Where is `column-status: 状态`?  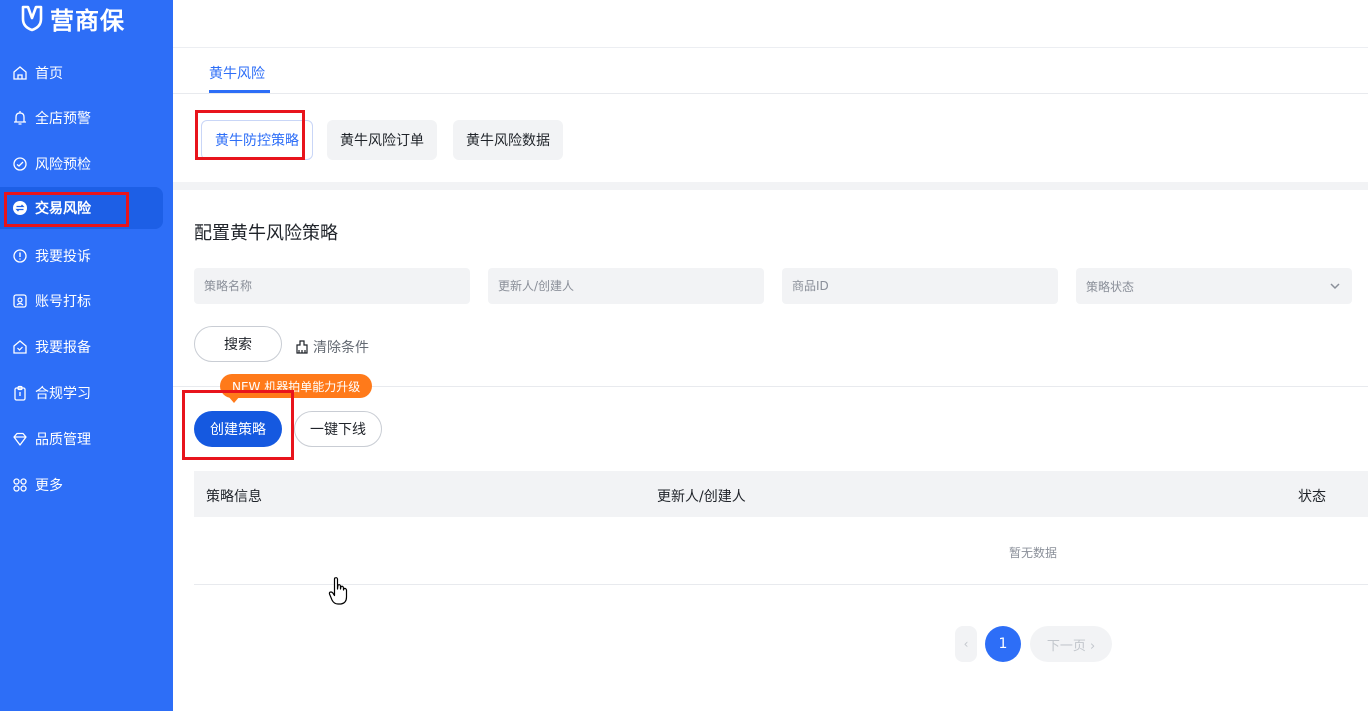
column-status: 状态 is located at coordinates (1312, 497).